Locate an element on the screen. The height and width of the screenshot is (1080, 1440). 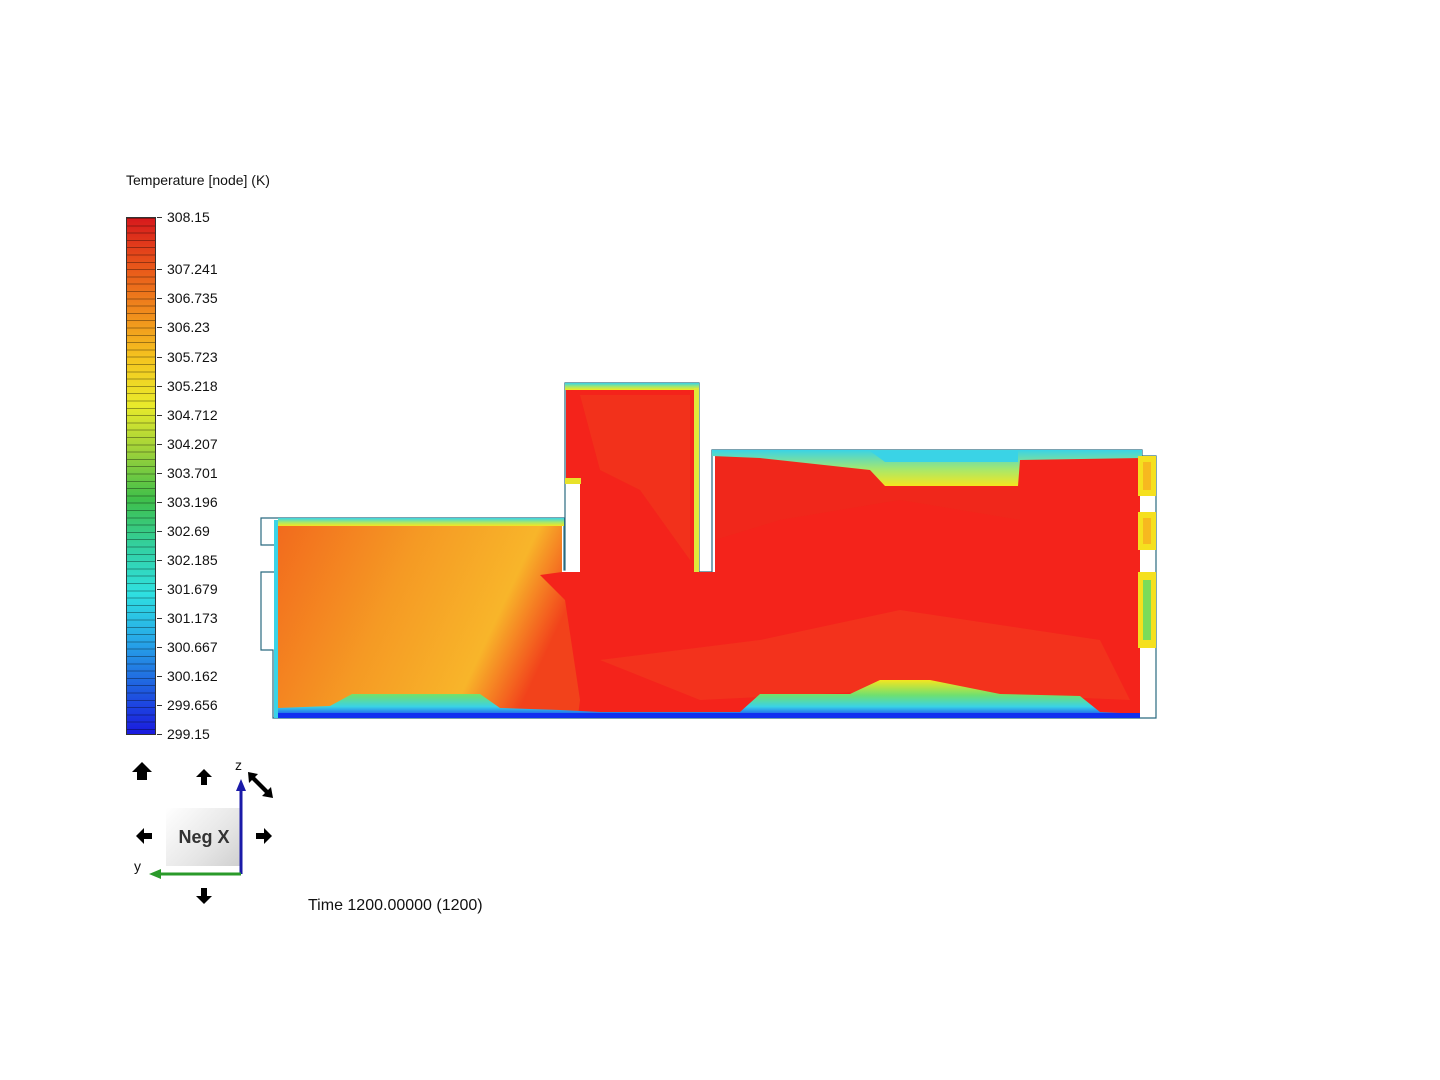
rotate-right-icon is located at coordinates (264, 836).